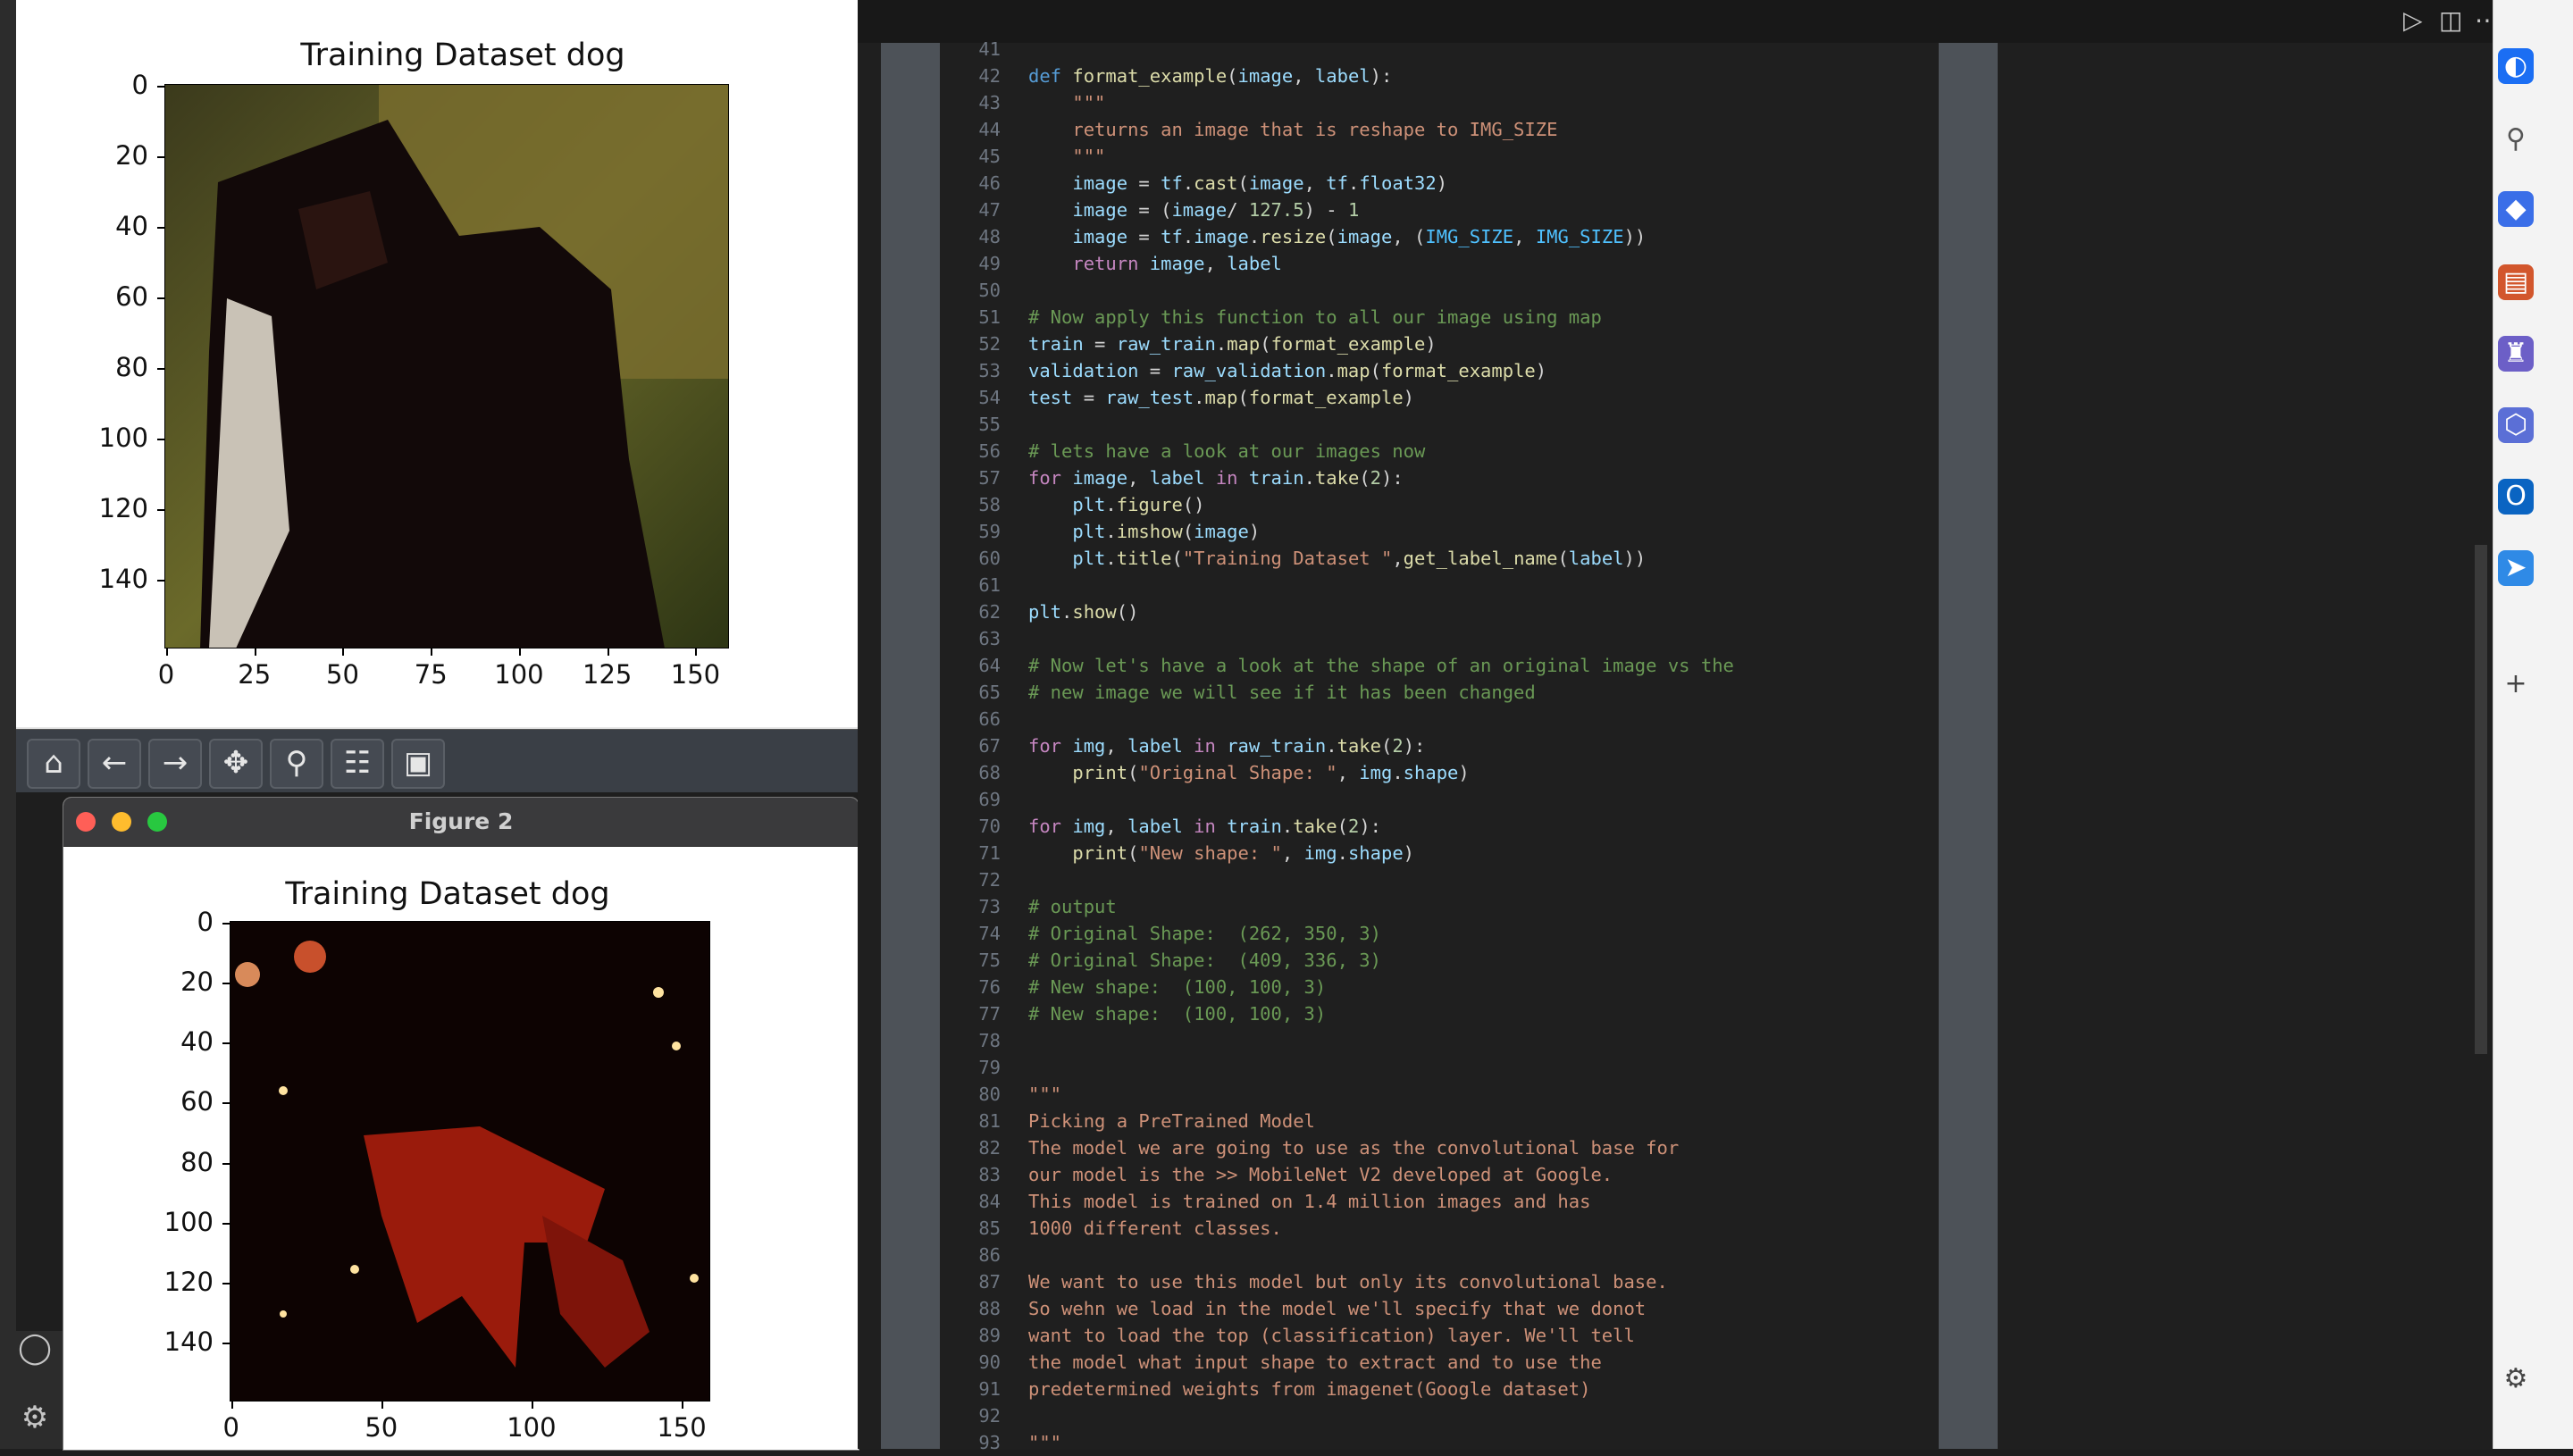 The height and width of the screenshot is (1456, 2573). Describe the element at coordinates (1227, 451) in the screenshot. I see `code-text: # lets have a look at our images now` at that location.